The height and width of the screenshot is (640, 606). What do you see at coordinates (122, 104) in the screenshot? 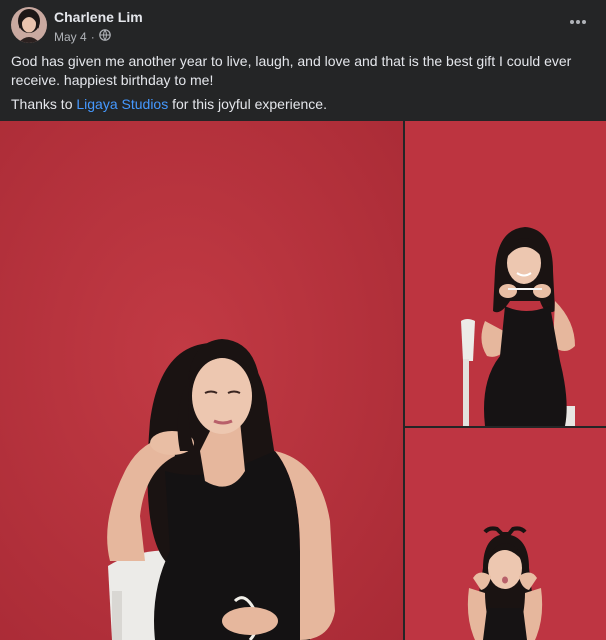
I see `ligaya-studios-link: Ligaya Studios` at bounding box center [122, 104].